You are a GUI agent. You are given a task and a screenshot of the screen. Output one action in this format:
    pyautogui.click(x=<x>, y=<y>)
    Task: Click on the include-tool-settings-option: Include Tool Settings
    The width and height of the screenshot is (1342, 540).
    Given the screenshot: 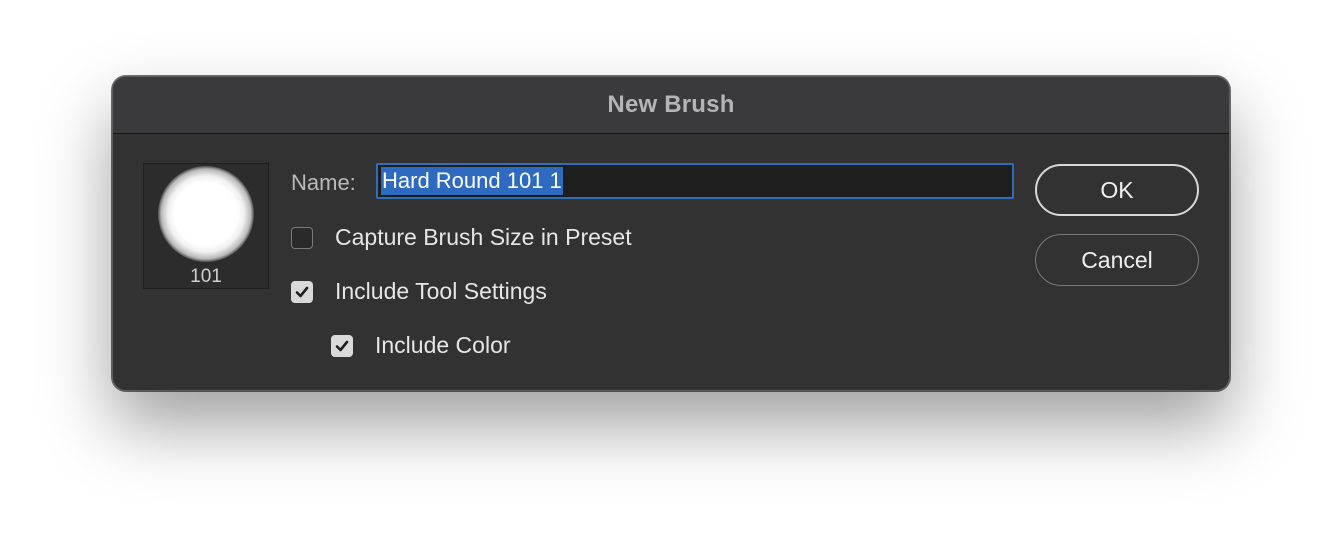 What is the action you would take?
    pyautogui.click(x=419, y=291)
    